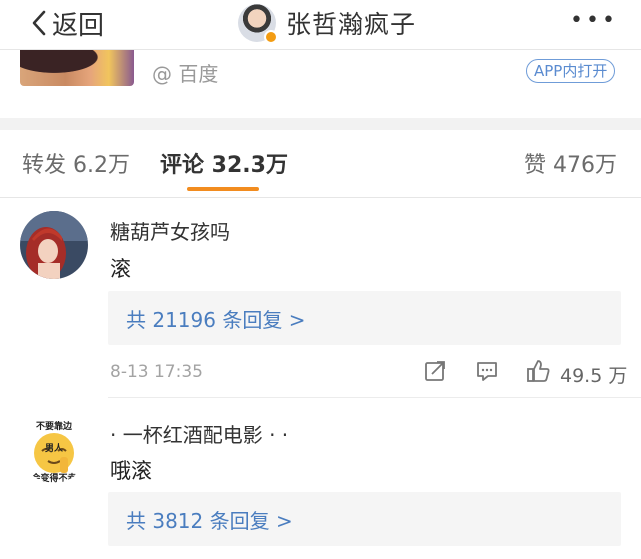 The image size is (641, 559). I want to click on avatar: 不要靠边 男人 会变得不幸, so click(54, 449).